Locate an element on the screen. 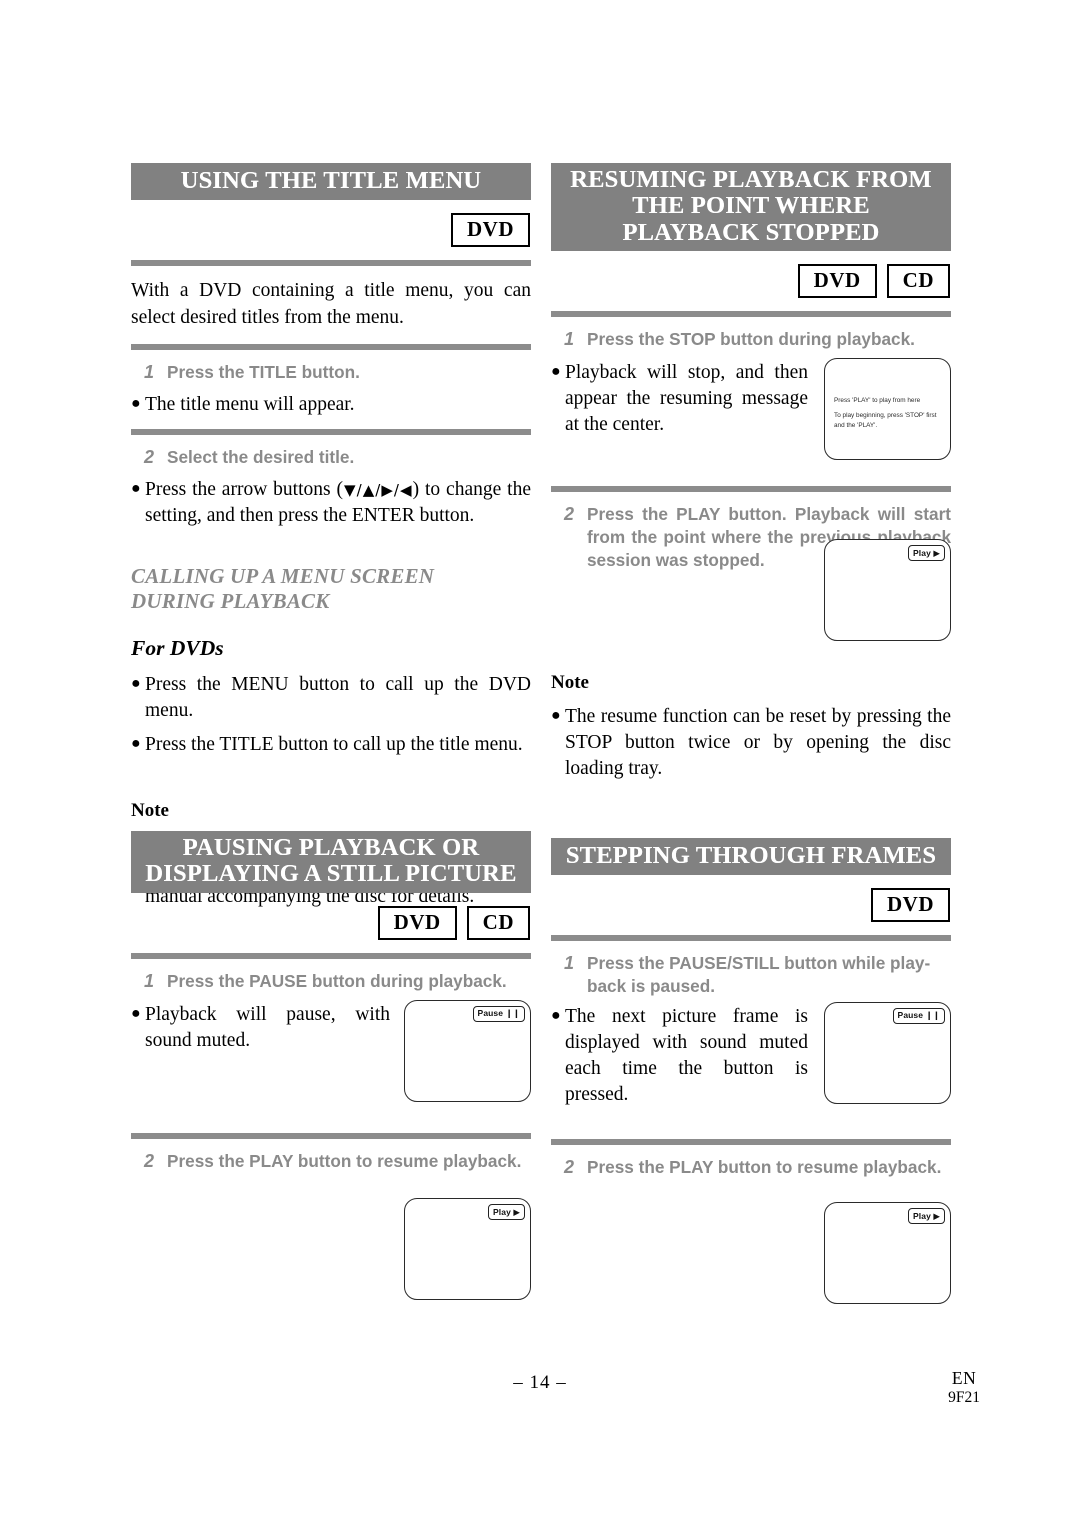 This screenshot has height=1528, width=1080. section-banner-using-title-menu: USING THE TITLE MENU is located at coordinates (331, 182).